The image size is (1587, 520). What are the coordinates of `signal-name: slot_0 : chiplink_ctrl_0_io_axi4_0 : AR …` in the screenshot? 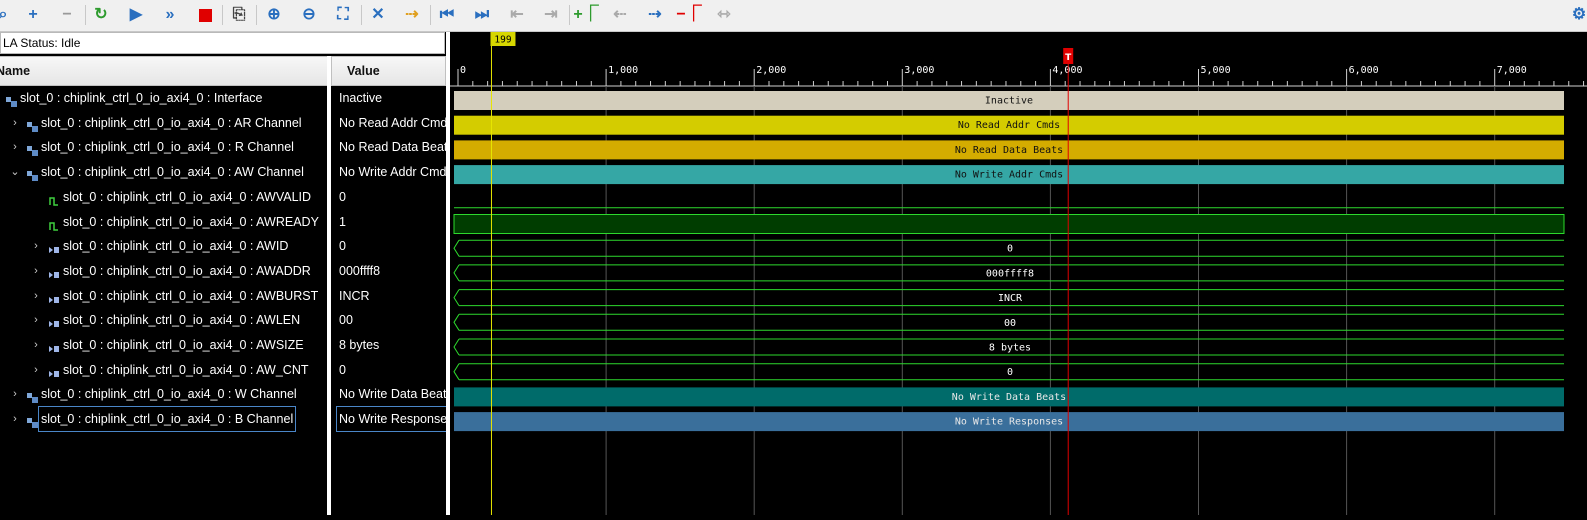 It's located at (171, 122).